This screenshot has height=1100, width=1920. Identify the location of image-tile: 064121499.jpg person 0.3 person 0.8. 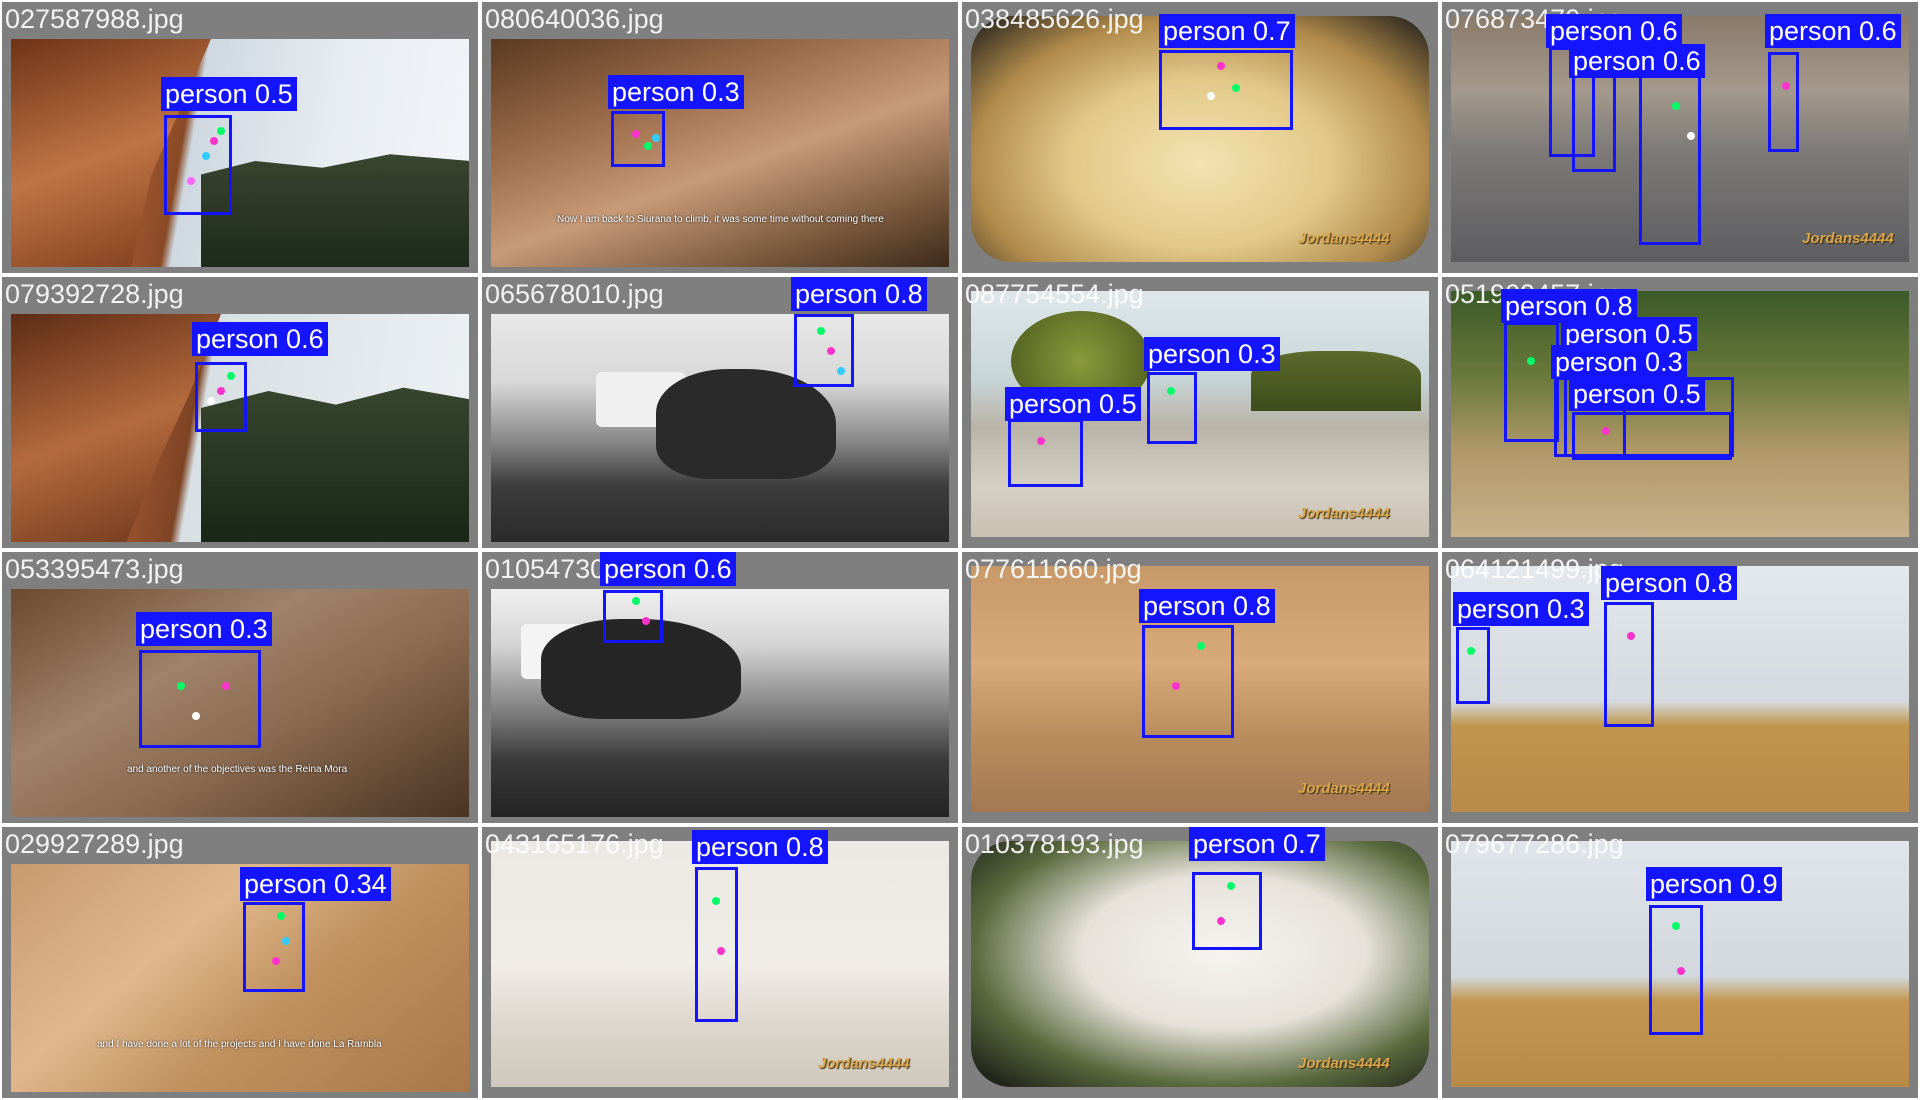
(1680, 687).